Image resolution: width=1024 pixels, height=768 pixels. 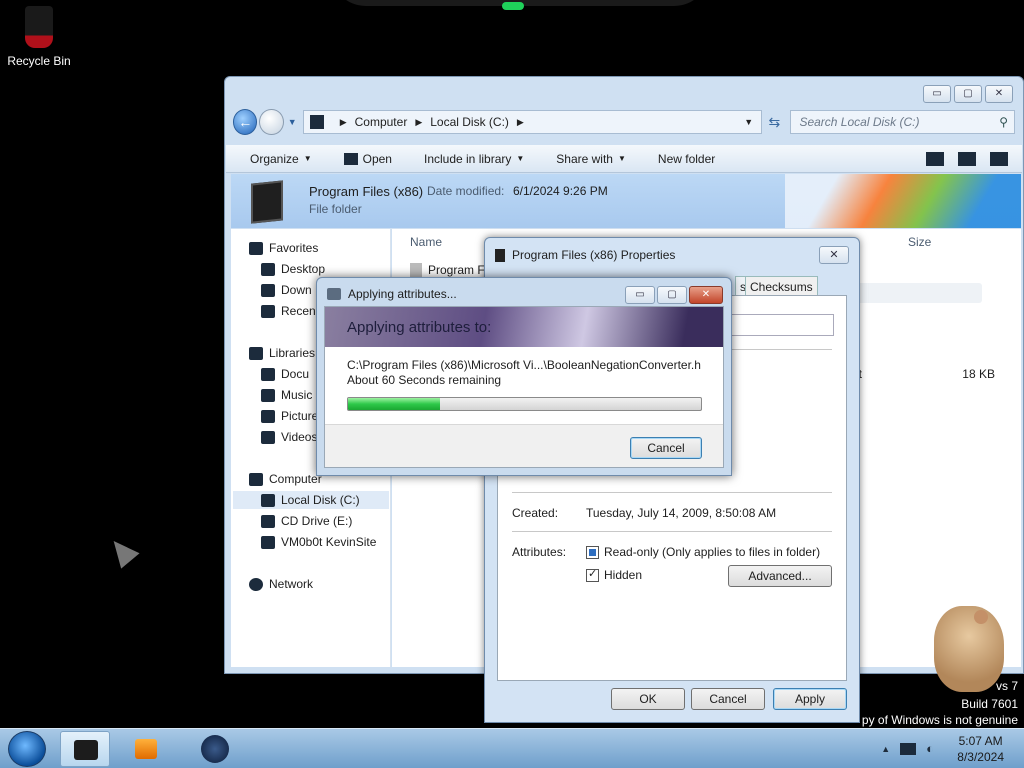 I want to click on tray-expand-icon: ▲, so click(x=885, y=749).